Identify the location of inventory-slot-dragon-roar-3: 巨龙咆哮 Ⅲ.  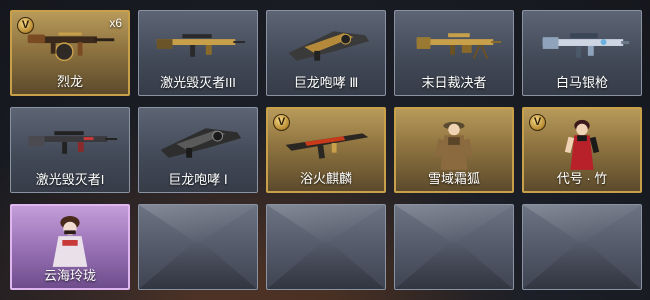
(326, 53).